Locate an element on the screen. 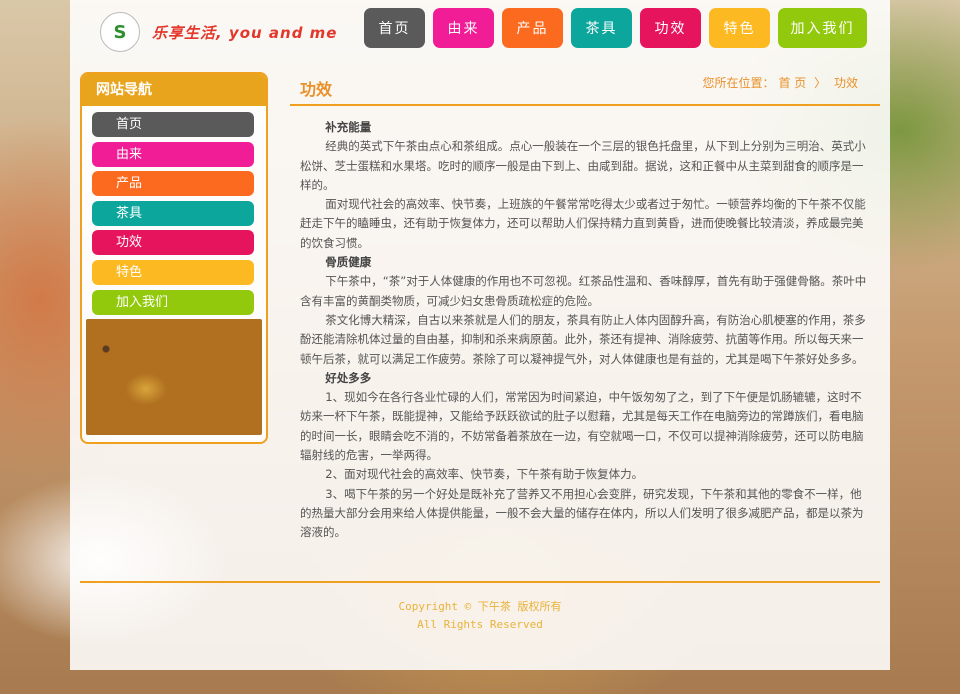  footer: Copyright © 下午茶 版权所有 All Rights Reserved is located at coordinates (480, 616).